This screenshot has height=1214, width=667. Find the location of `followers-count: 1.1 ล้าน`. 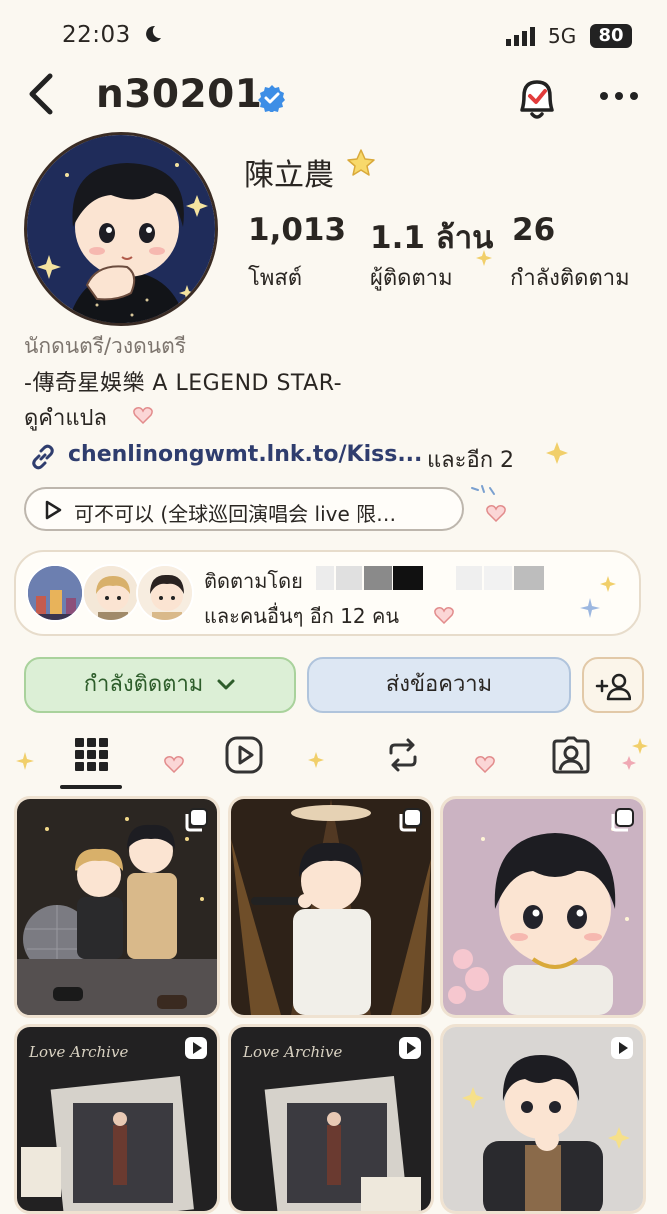

followers-count: 1.1 ล้าน is located at coordinates (431, 237).